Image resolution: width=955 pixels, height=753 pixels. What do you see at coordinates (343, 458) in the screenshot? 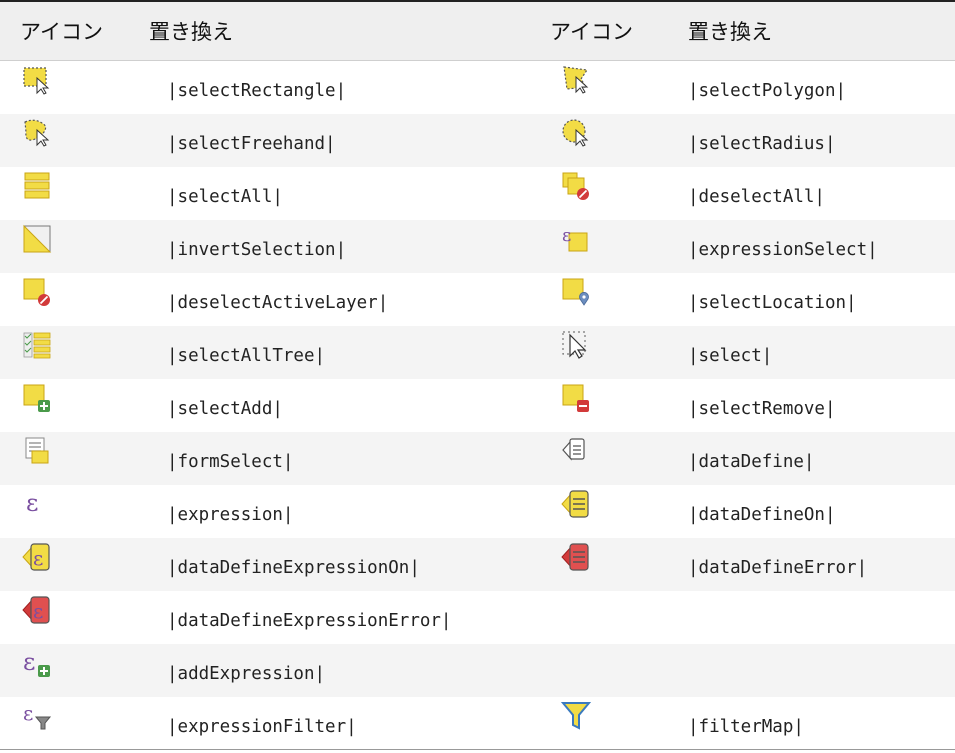
I see `substitution-code: |formSelect|` at bounding box center [343, 458].